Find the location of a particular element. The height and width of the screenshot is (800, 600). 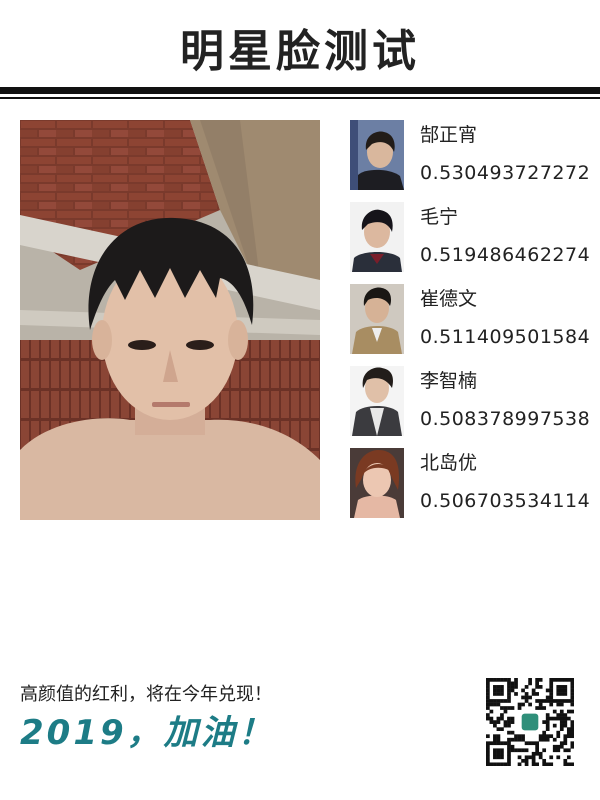

match-item: 崔德文 0.511409501584 is located at coordinates (470, 319).